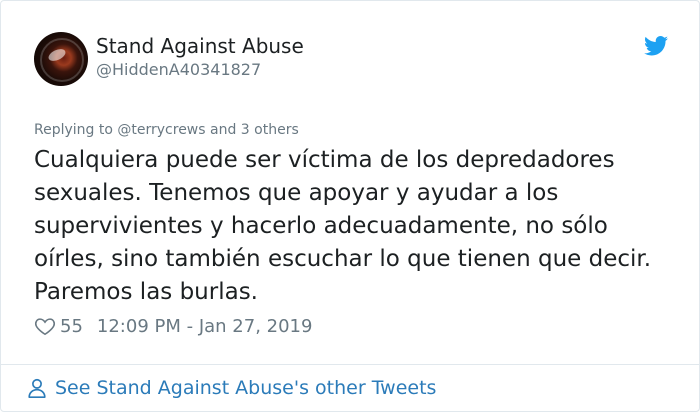 This screenshot has height=412, width=700. I want to click on reply-context: Replying to @terrycrews and 3 others, so click(166, 130).